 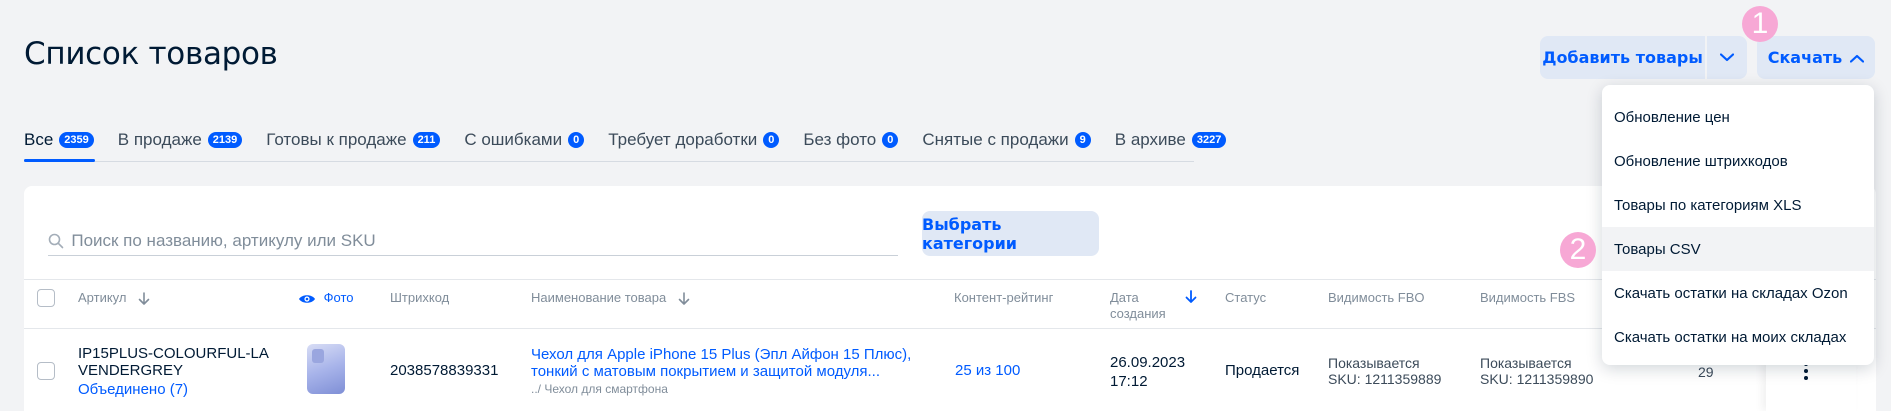 What do you see at coordinates (1191, 297) in the screenshot?
I see `sort-arrow-active-icon` at bounding box center [1191, 297].